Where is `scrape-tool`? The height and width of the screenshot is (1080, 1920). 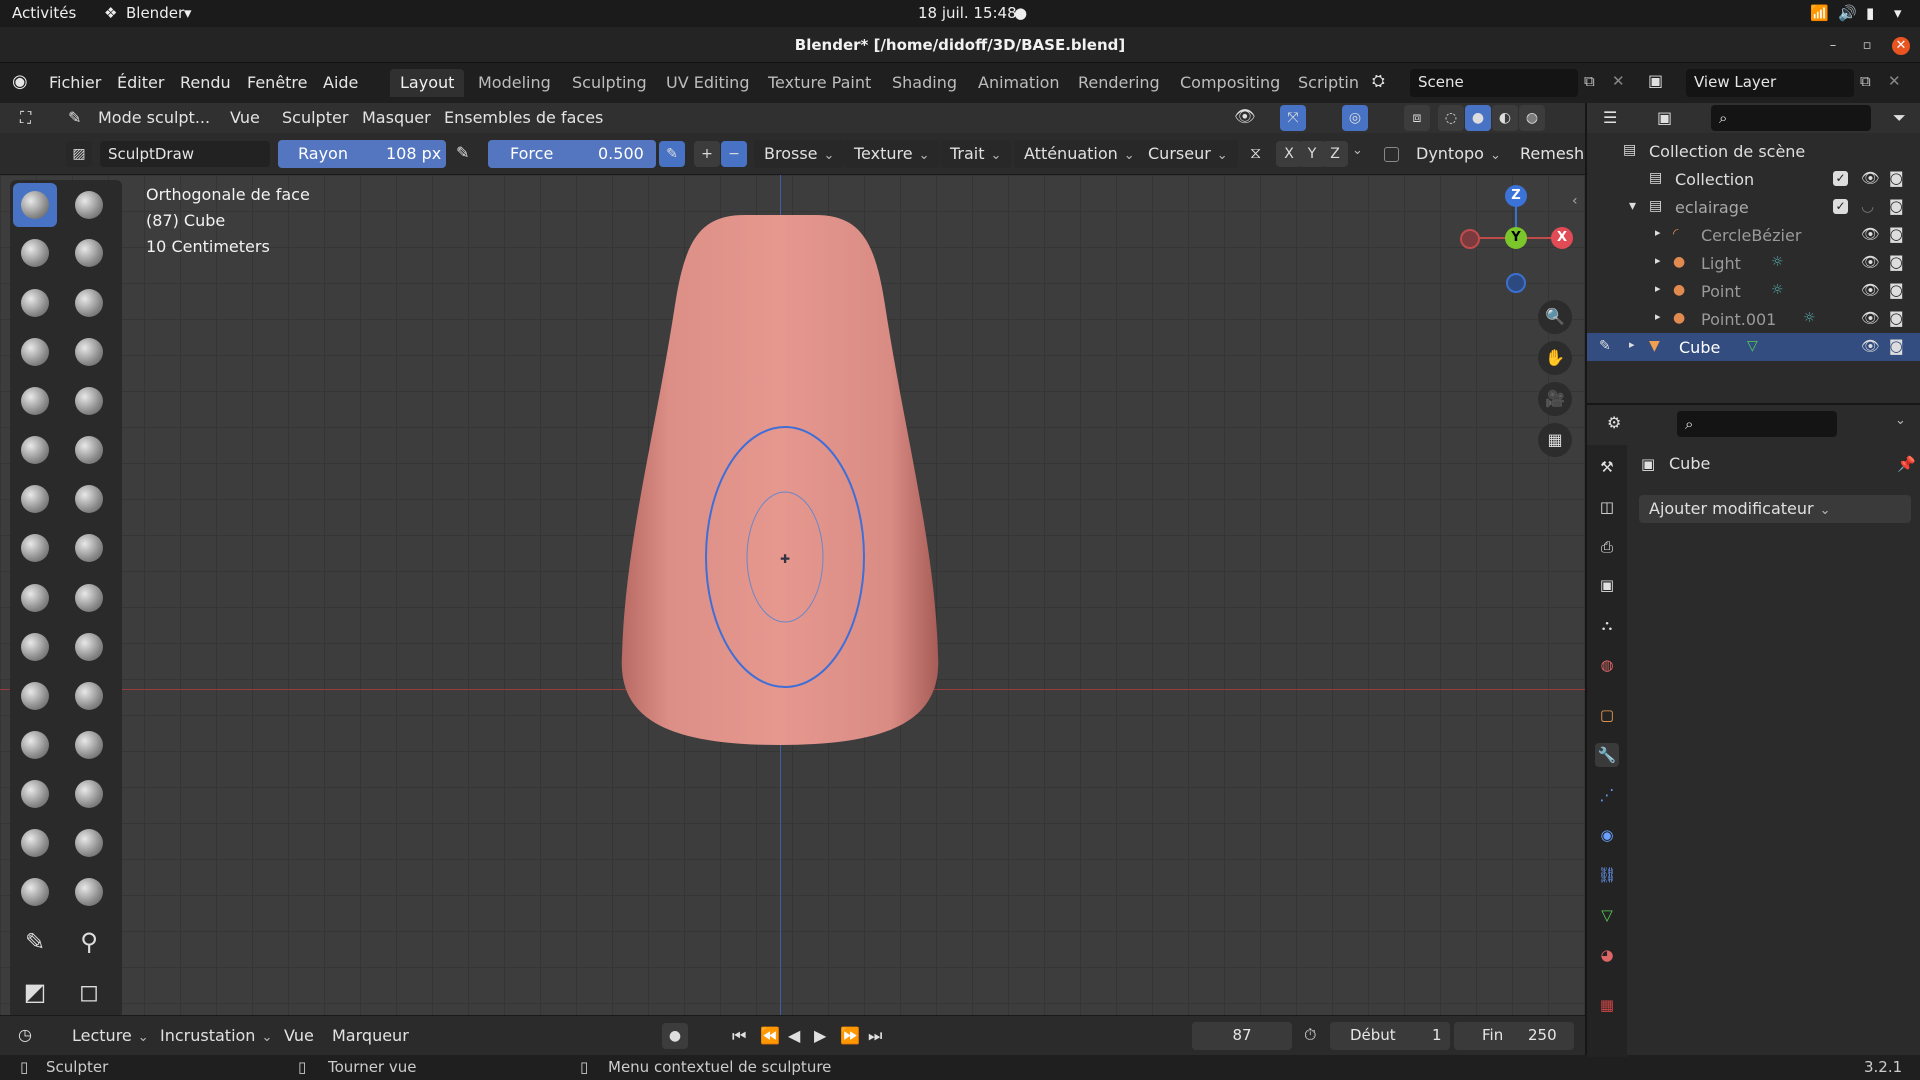
scrape-tool is located at coordinates (35, 499).